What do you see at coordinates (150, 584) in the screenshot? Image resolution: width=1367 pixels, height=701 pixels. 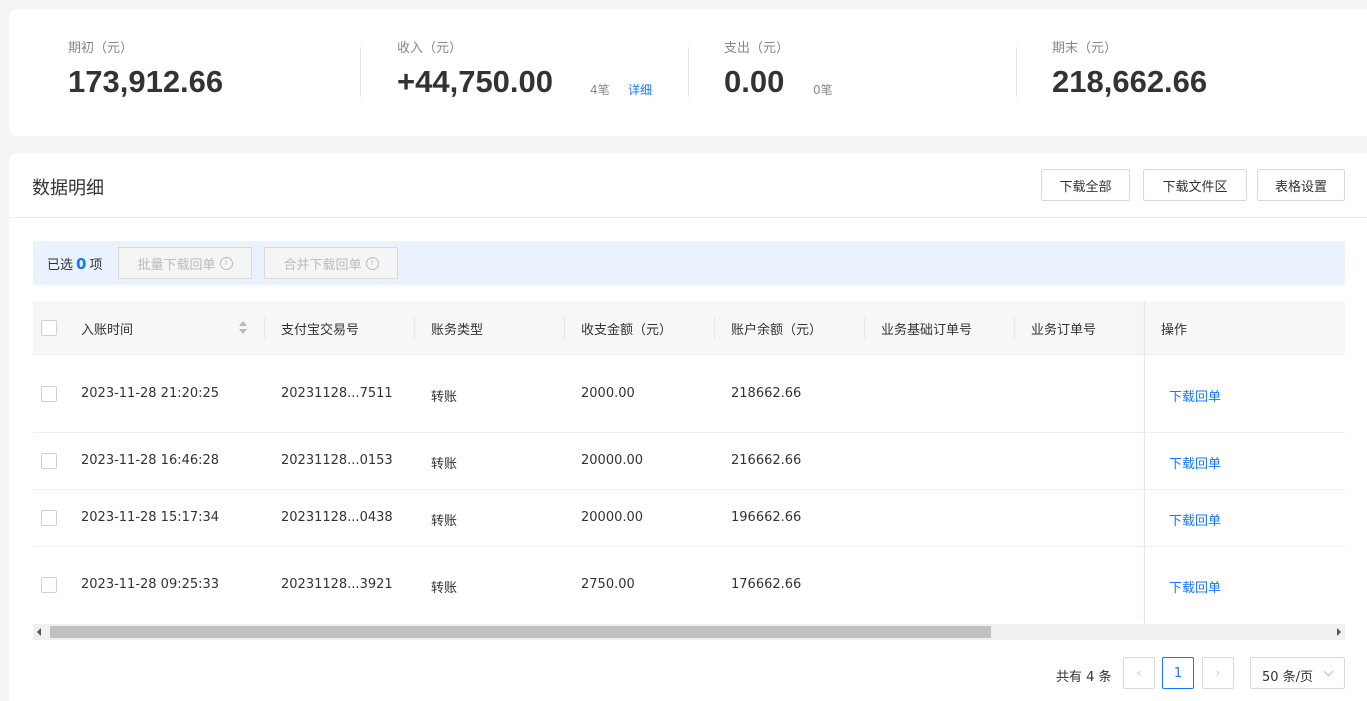 I see `cell-time: 2023-11-28 09:25:33` at bounding box center [150, 584].